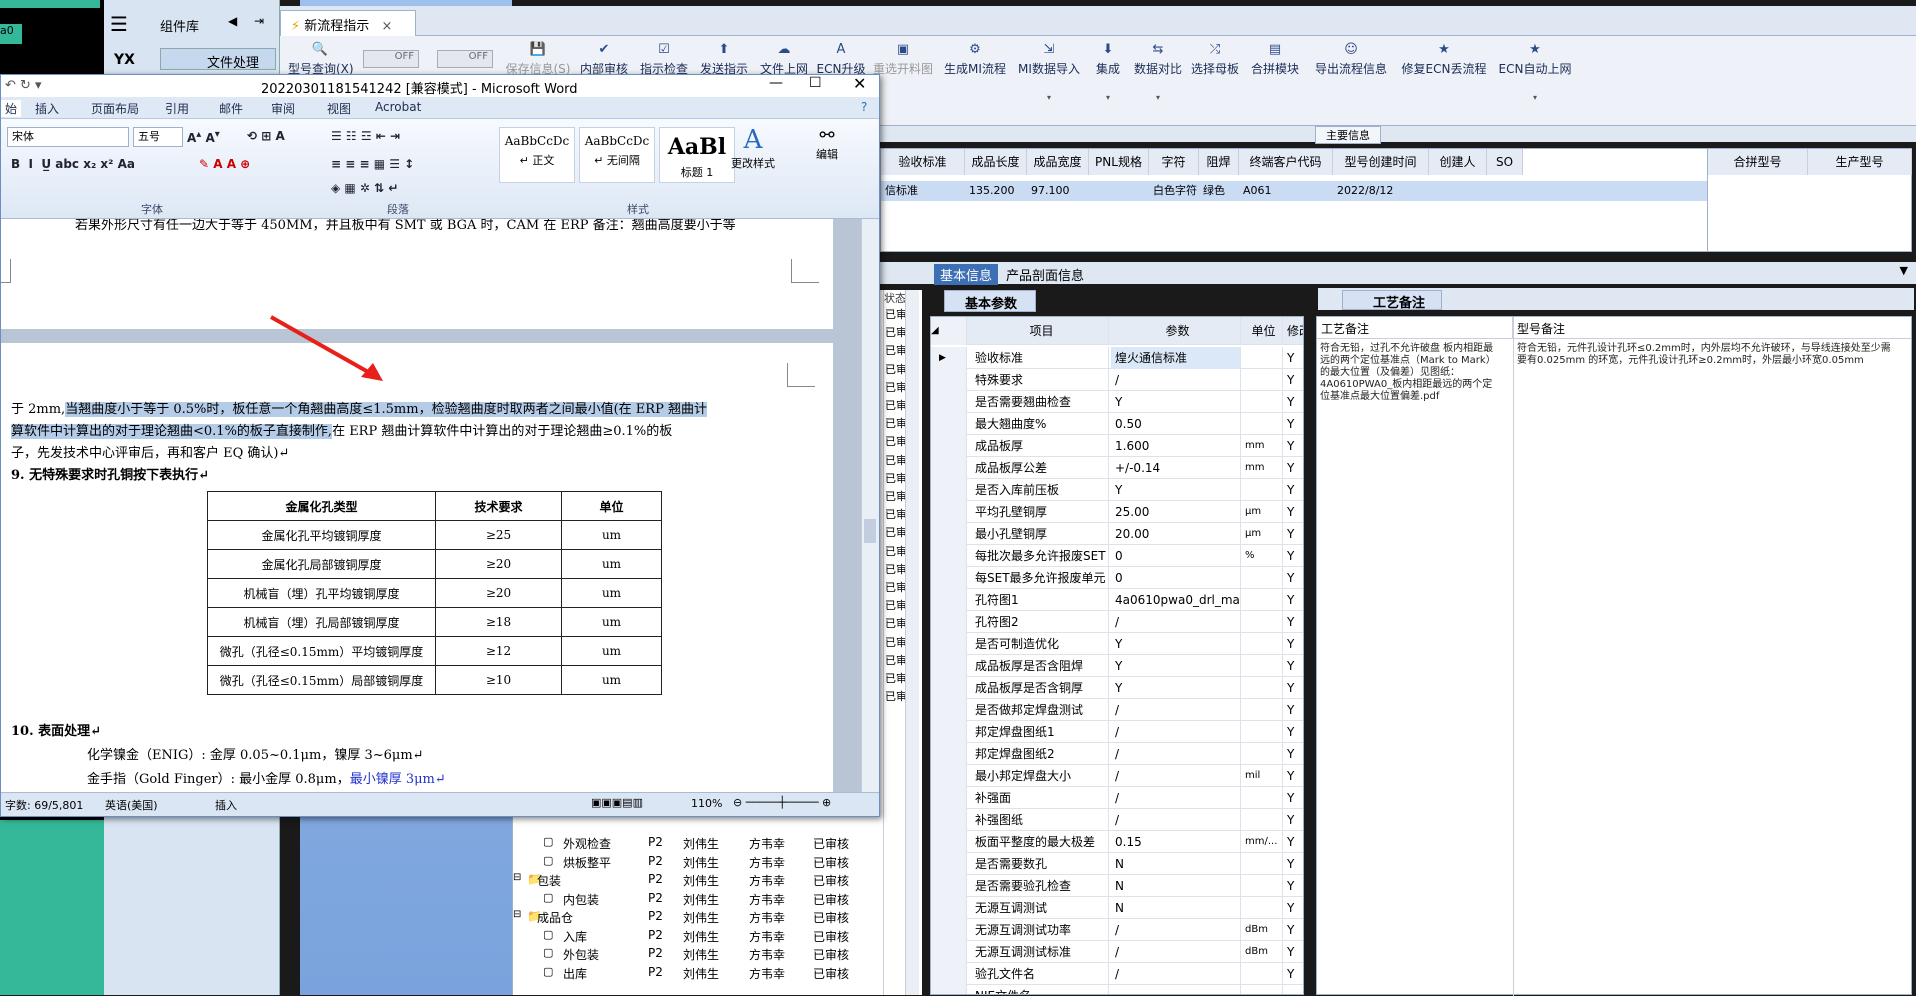  I want to click on format-buttons: B I U̲ abc x₂ x² Aa, so click(73, 164).